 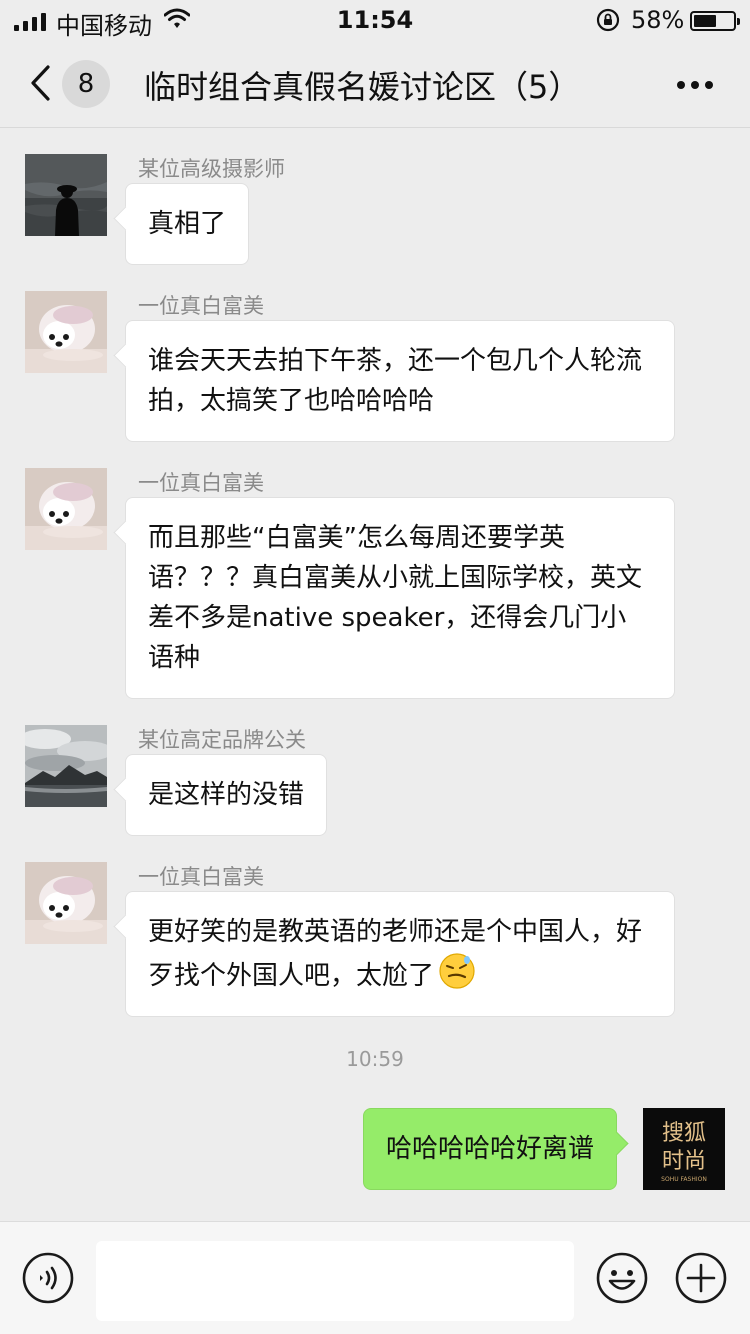 What do you see at coordinates (684, 1161) in the screenshot?
I see `svg-text: 时尚` at bounding box center [684, 1161].